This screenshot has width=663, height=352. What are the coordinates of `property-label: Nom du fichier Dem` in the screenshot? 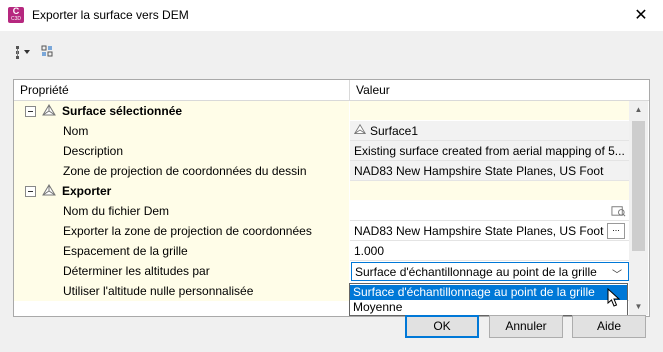 It's located at (116, 211).